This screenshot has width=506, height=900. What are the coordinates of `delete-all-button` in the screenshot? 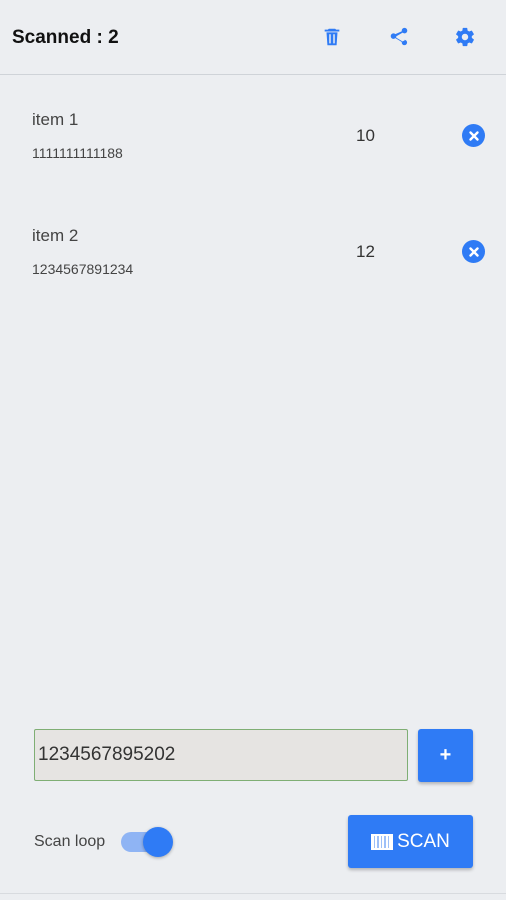 It's located at (332, 37).